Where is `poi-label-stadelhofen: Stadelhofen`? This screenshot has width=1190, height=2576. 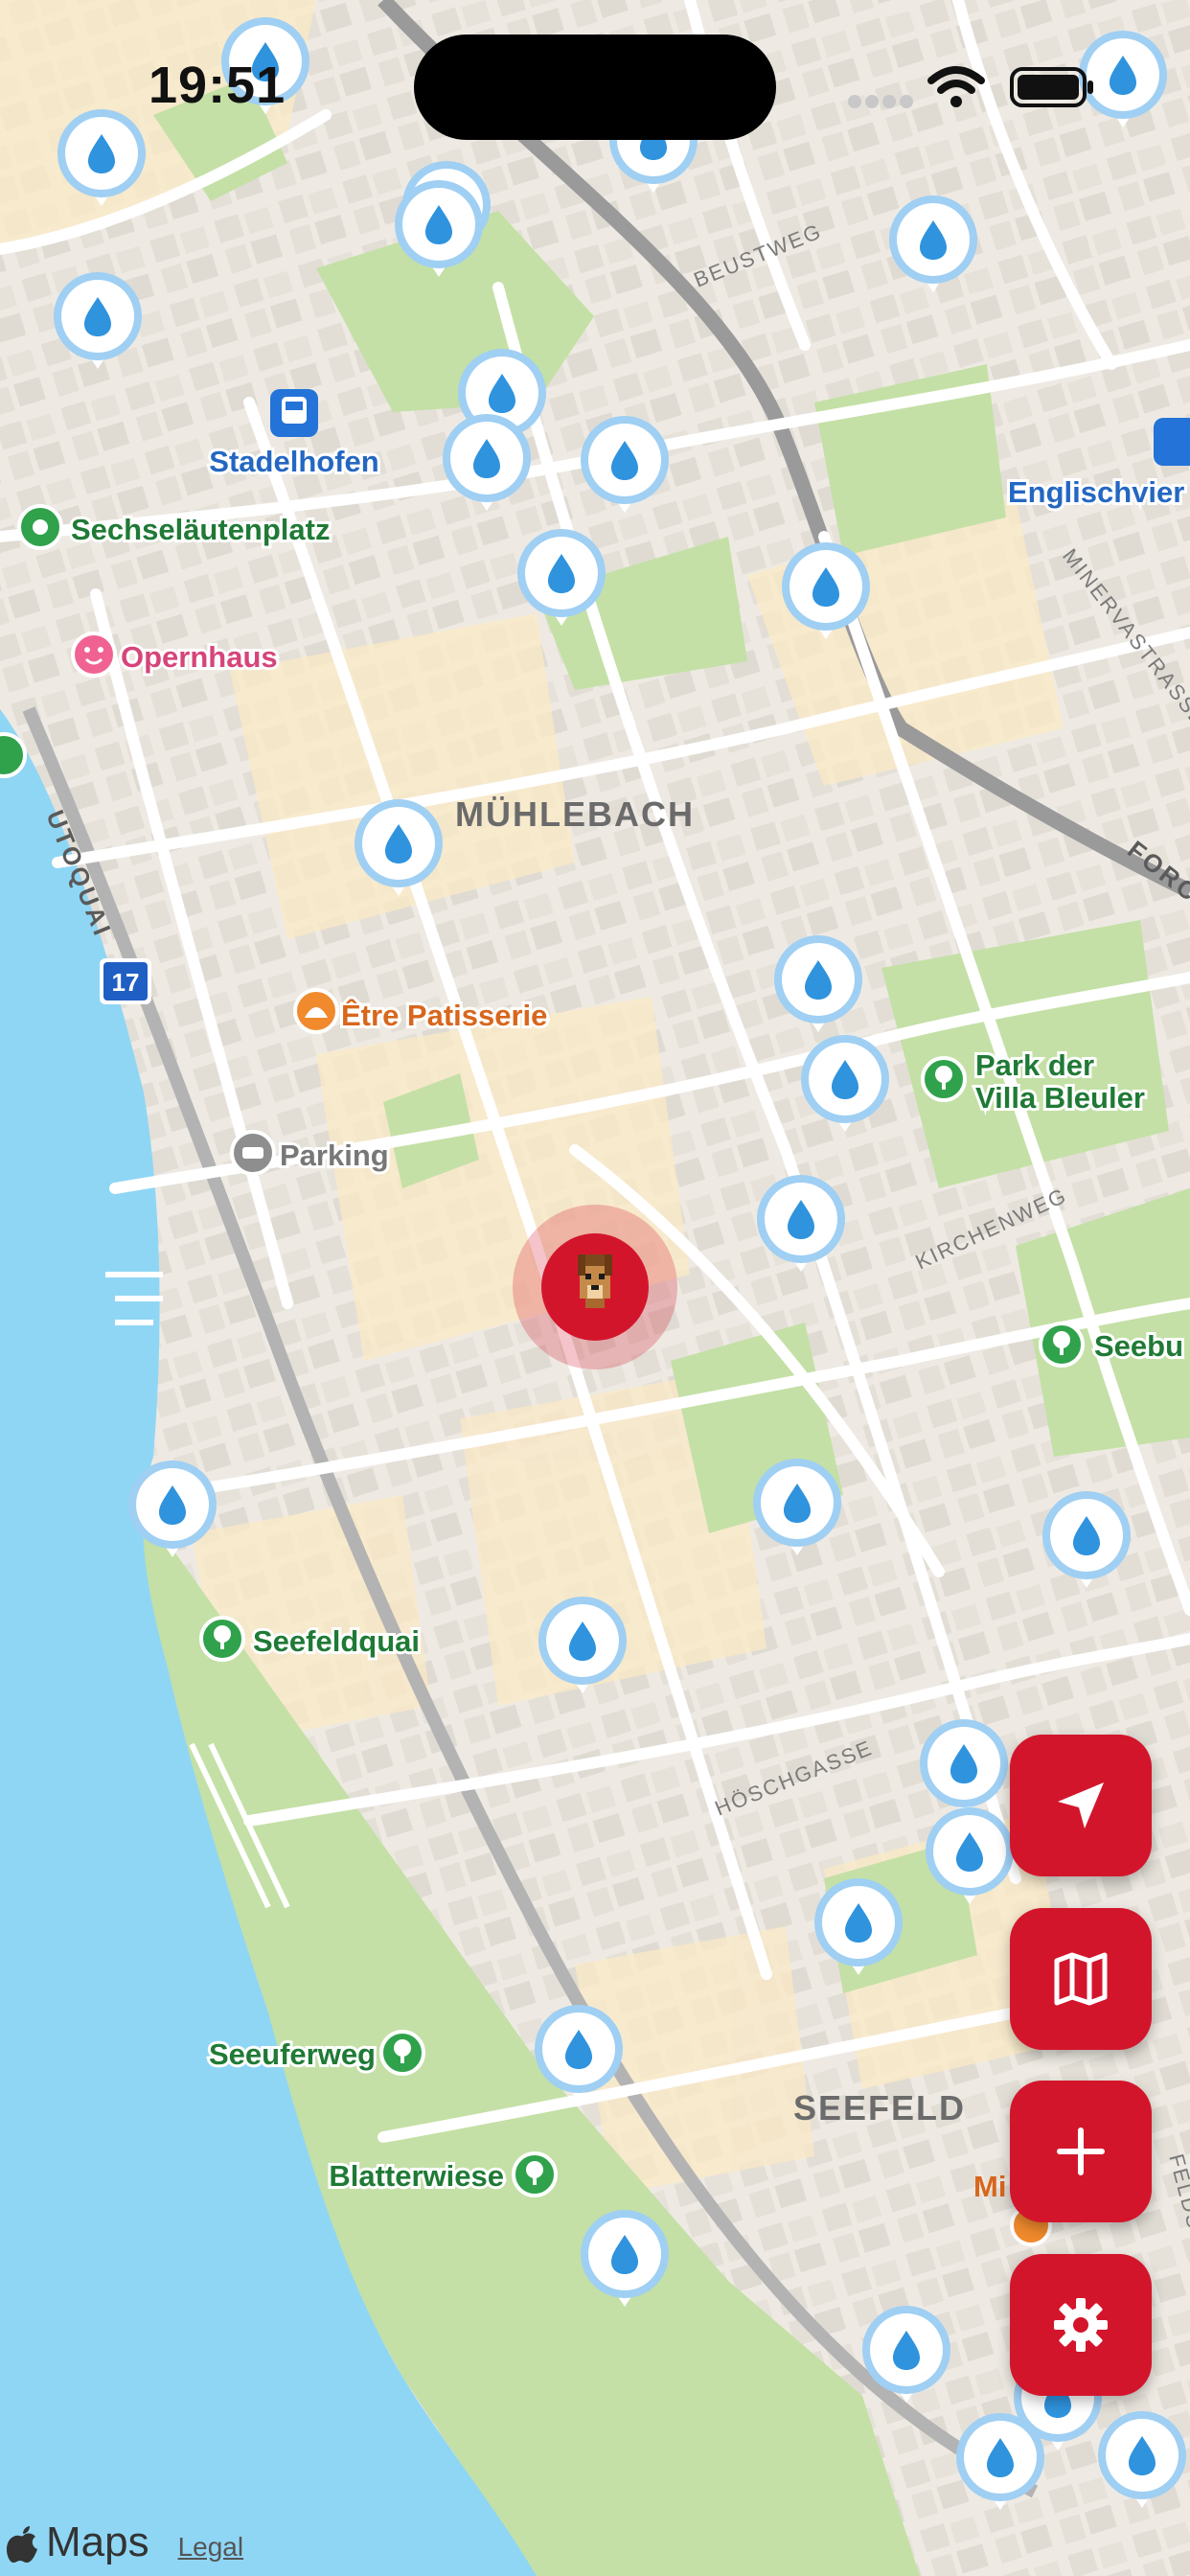
poi-label-stadelhofen: Stadelhofen is located at coordinates (294, 461).